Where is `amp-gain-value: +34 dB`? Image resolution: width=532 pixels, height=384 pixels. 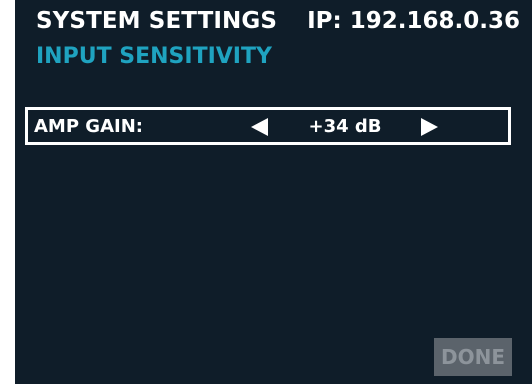
amp-gain-value: +34 dB is located at coordinates (345, 126).